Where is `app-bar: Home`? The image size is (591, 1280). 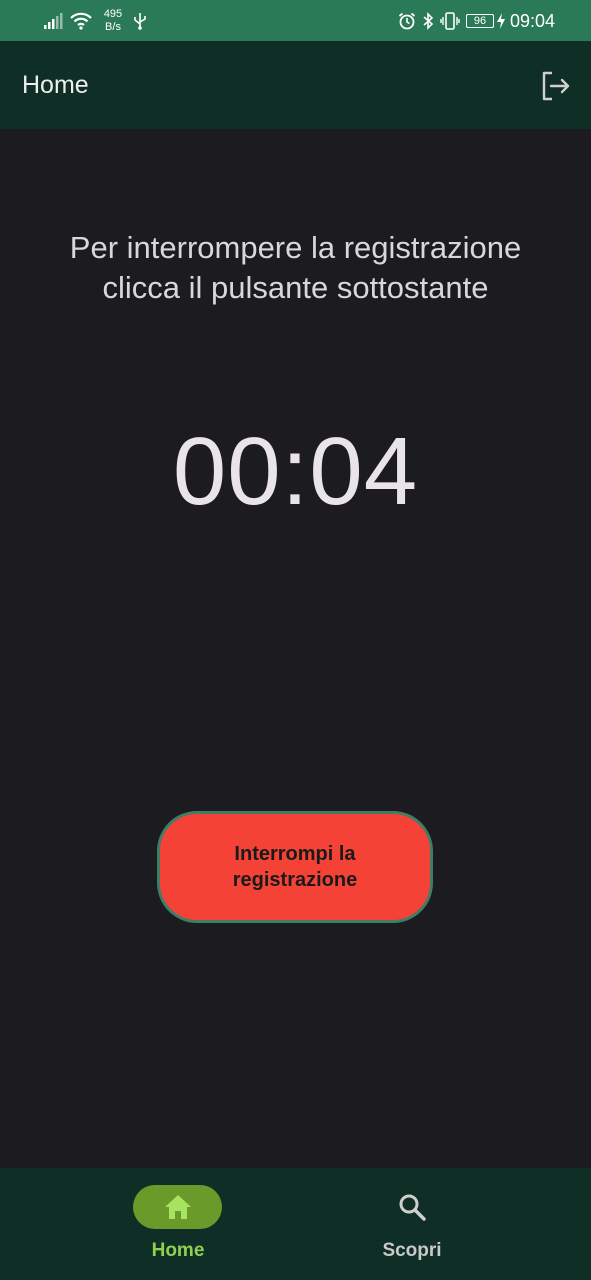
app-bar: Home is located at coordinates (295, 85).